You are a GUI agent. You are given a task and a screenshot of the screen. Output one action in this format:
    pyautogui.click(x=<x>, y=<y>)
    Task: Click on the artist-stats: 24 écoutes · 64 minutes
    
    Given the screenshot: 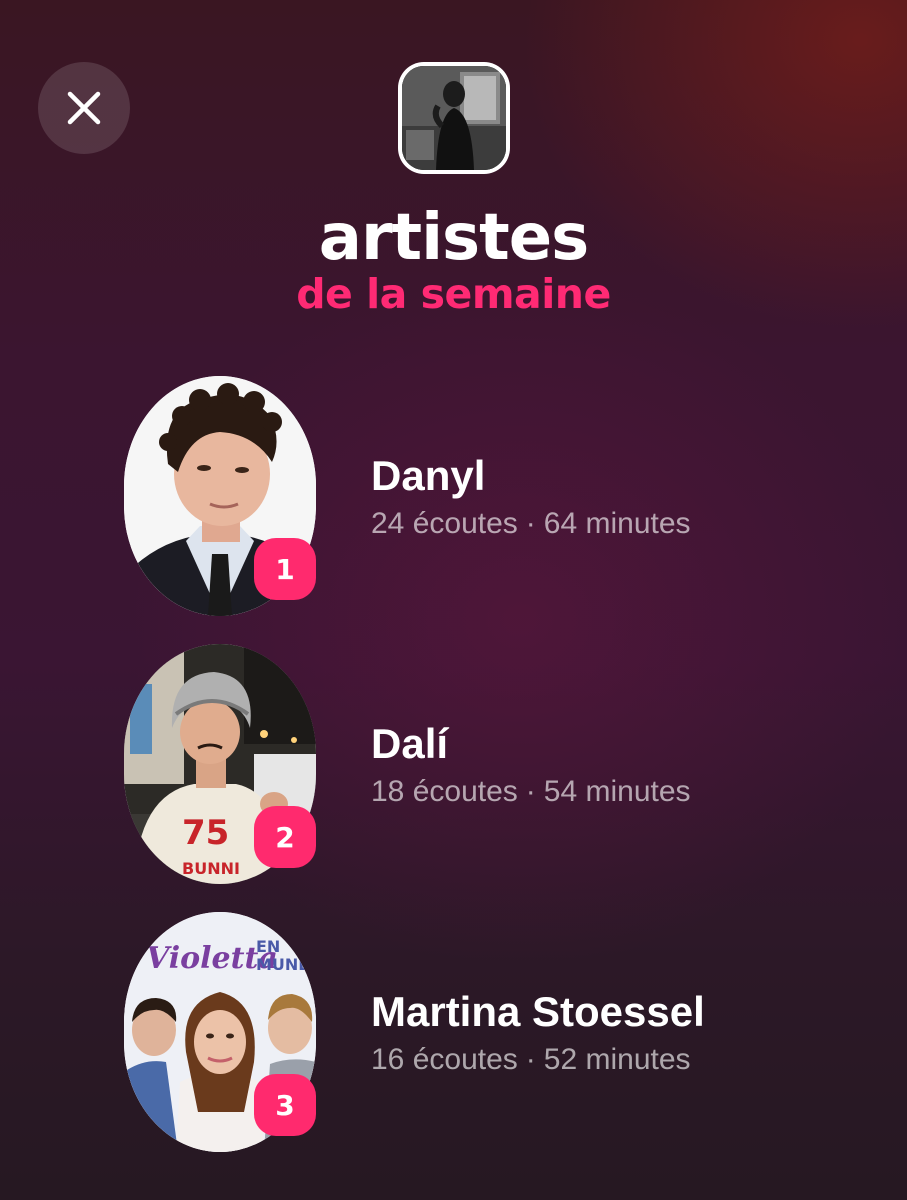 What is the action you would take?
    pyautogui.click(x=531, y=524)
    